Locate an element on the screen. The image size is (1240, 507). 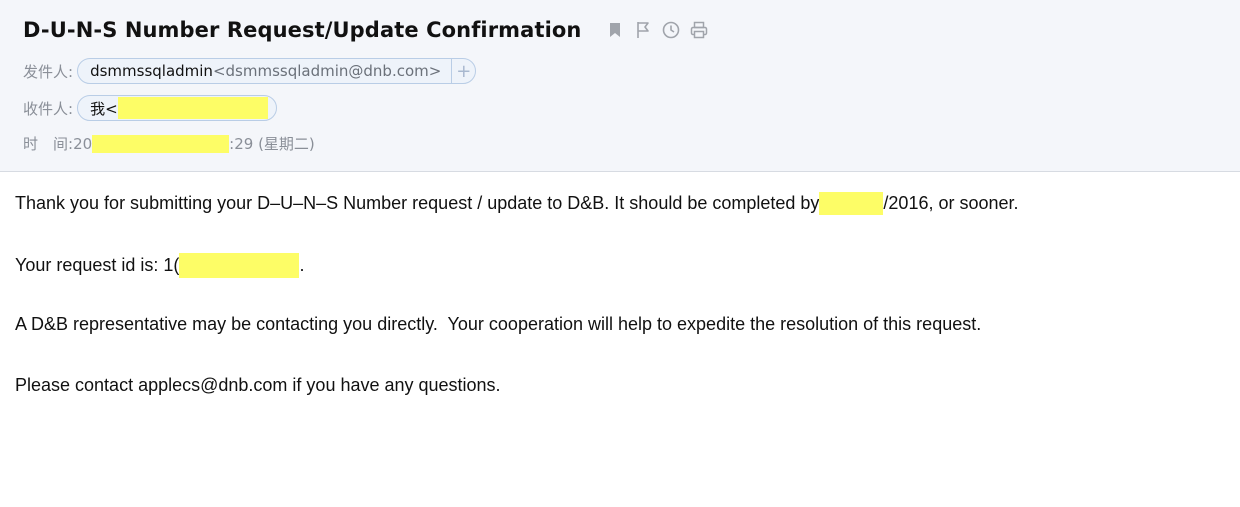
para2-end: . is located at coordinates (302, 265).